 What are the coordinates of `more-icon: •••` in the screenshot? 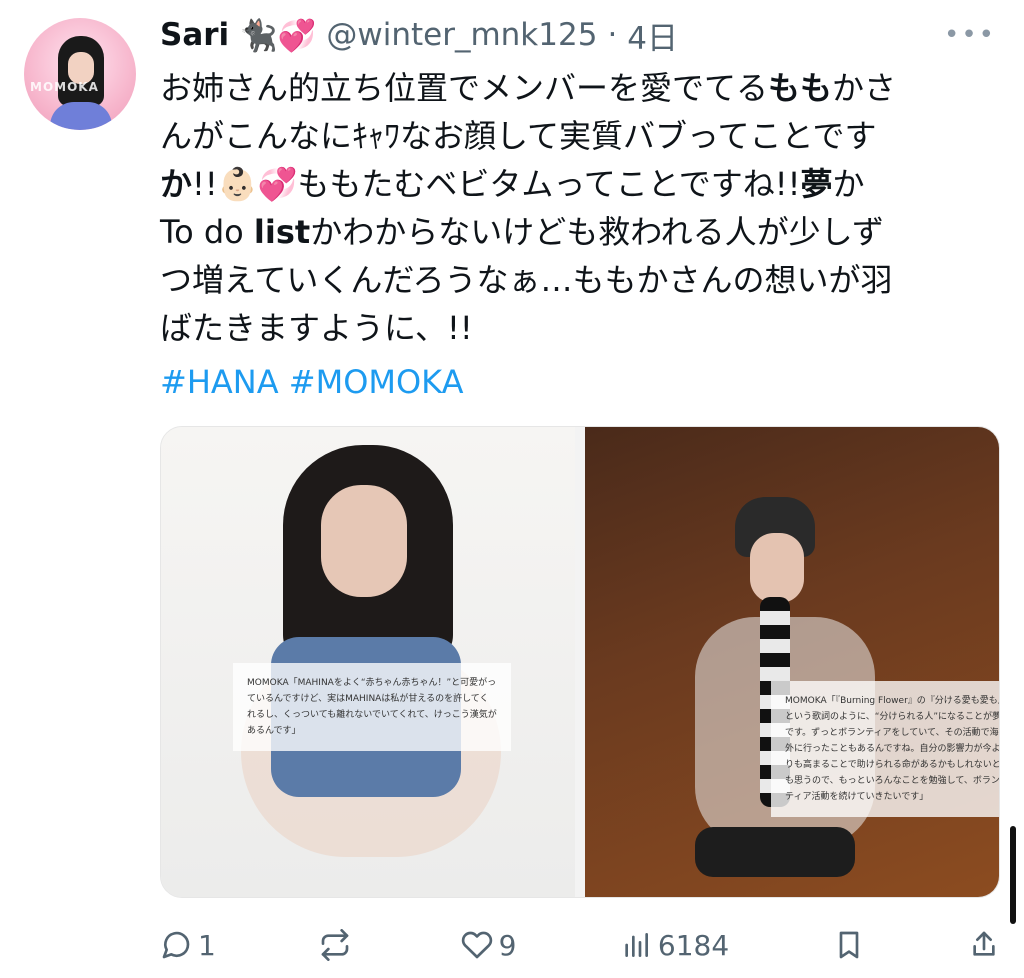 It's located at (970, 35).